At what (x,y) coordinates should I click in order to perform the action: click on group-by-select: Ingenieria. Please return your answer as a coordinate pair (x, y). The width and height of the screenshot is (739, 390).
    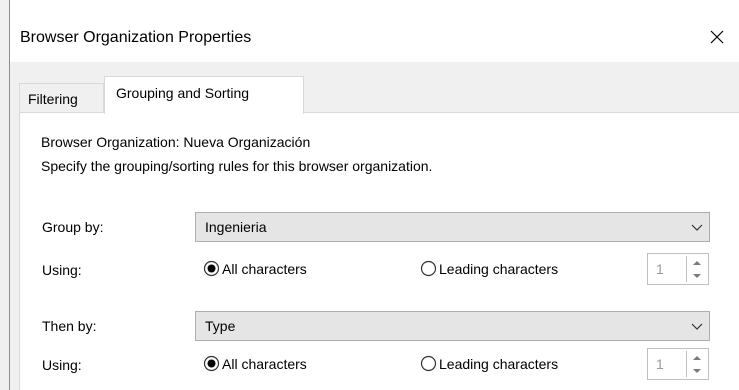
    Looking at the image, I should click on (452, 227).